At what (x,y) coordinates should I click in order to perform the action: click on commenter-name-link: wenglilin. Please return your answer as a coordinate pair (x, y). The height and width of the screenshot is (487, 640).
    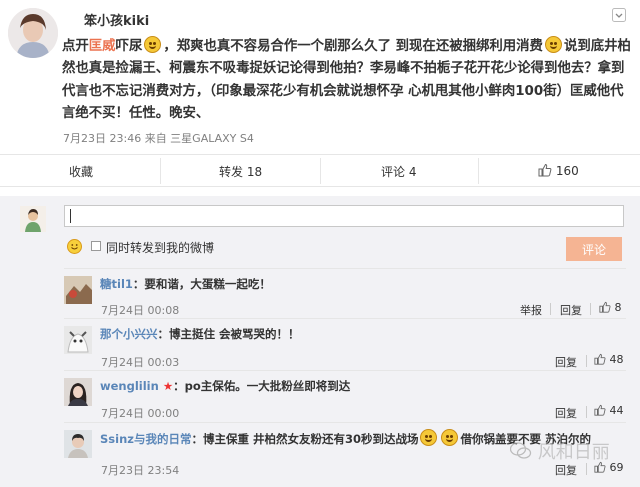
    Looking at the image, I should click on (129, 386).